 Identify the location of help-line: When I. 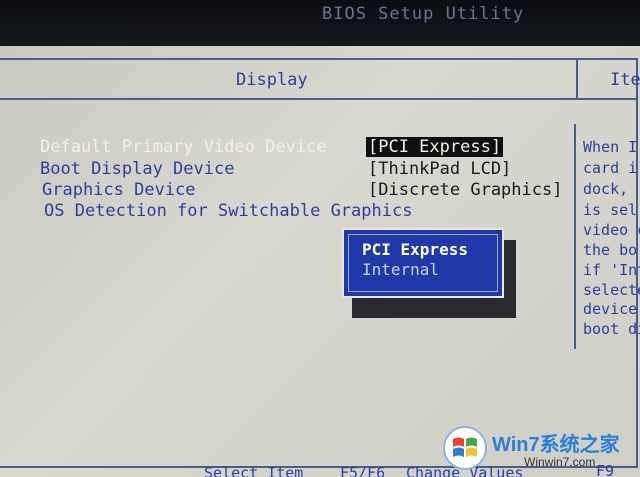
(610, 147).